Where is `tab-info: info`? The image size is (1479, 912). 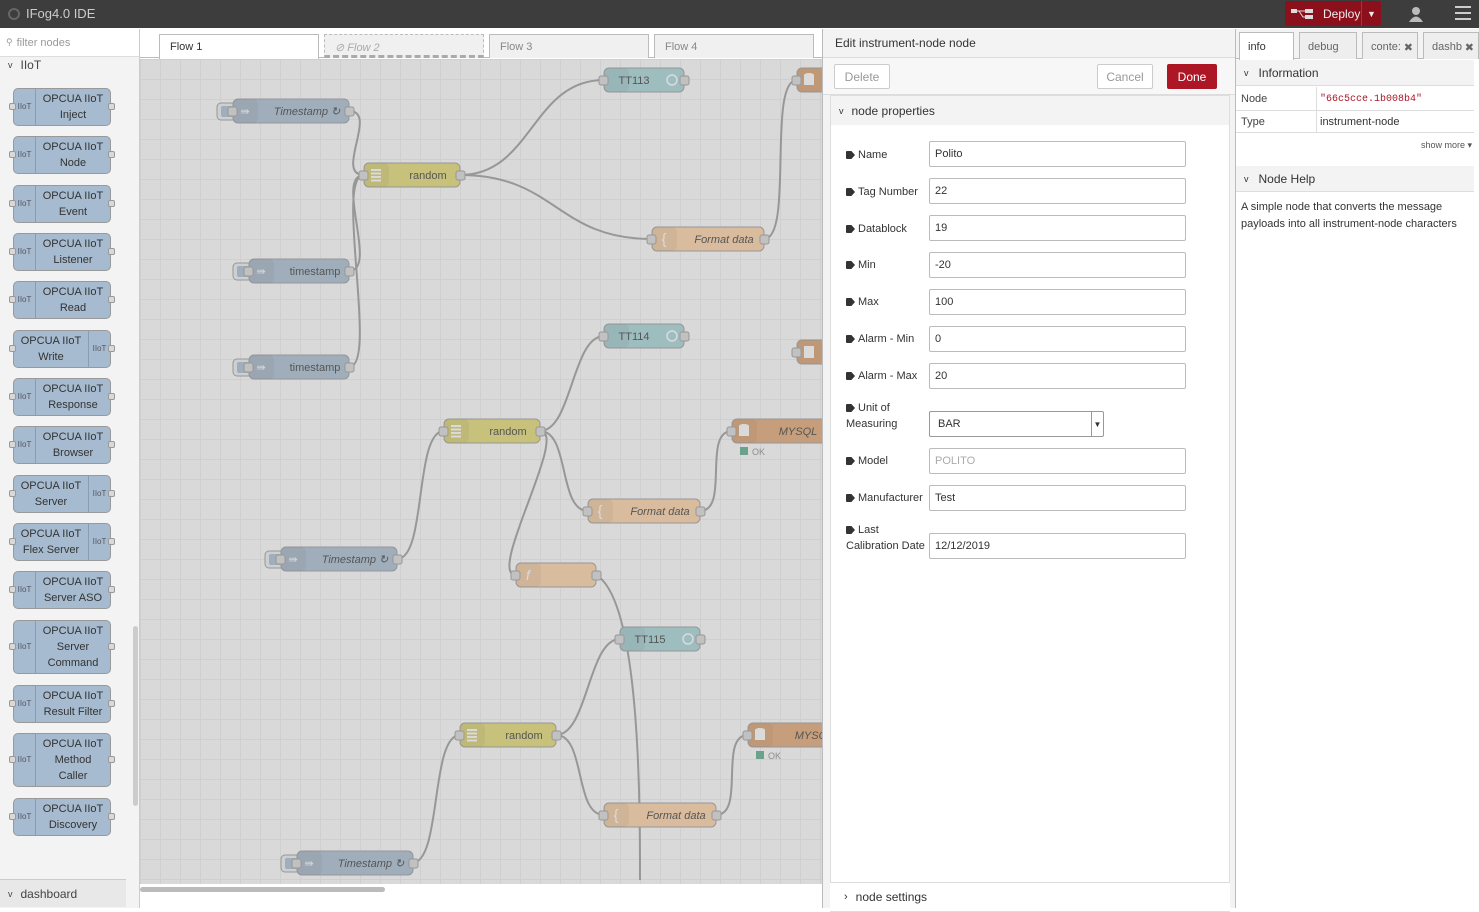
tab-info: info is located at coordinates (1266, 46).